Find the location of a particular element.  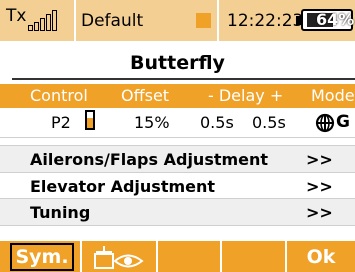

table-row: P2 15% 0.5s 0.5s G is located at coordinates (177, 122).